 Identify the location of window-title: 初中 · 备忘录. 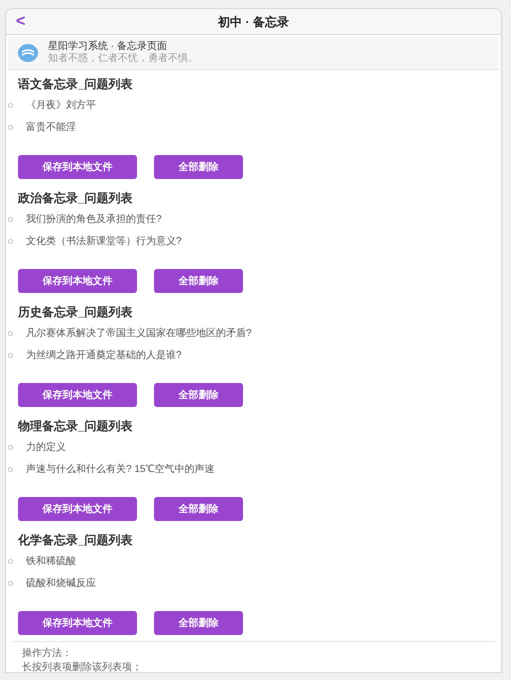
(253, 22).